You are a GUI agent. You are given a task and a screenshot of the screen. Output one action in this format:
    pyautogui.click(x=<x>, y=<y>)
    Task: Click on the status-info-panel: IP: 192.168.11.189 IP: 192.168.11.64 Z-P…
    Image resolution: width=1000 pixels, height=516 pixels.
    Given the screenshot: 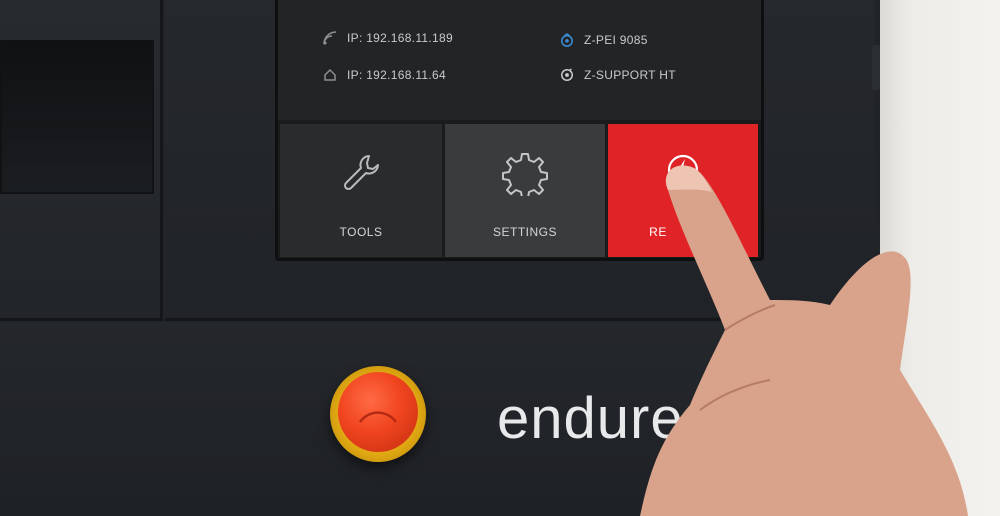 What is the action you would take?
    pyautogui.click(x=519, y=60)
    